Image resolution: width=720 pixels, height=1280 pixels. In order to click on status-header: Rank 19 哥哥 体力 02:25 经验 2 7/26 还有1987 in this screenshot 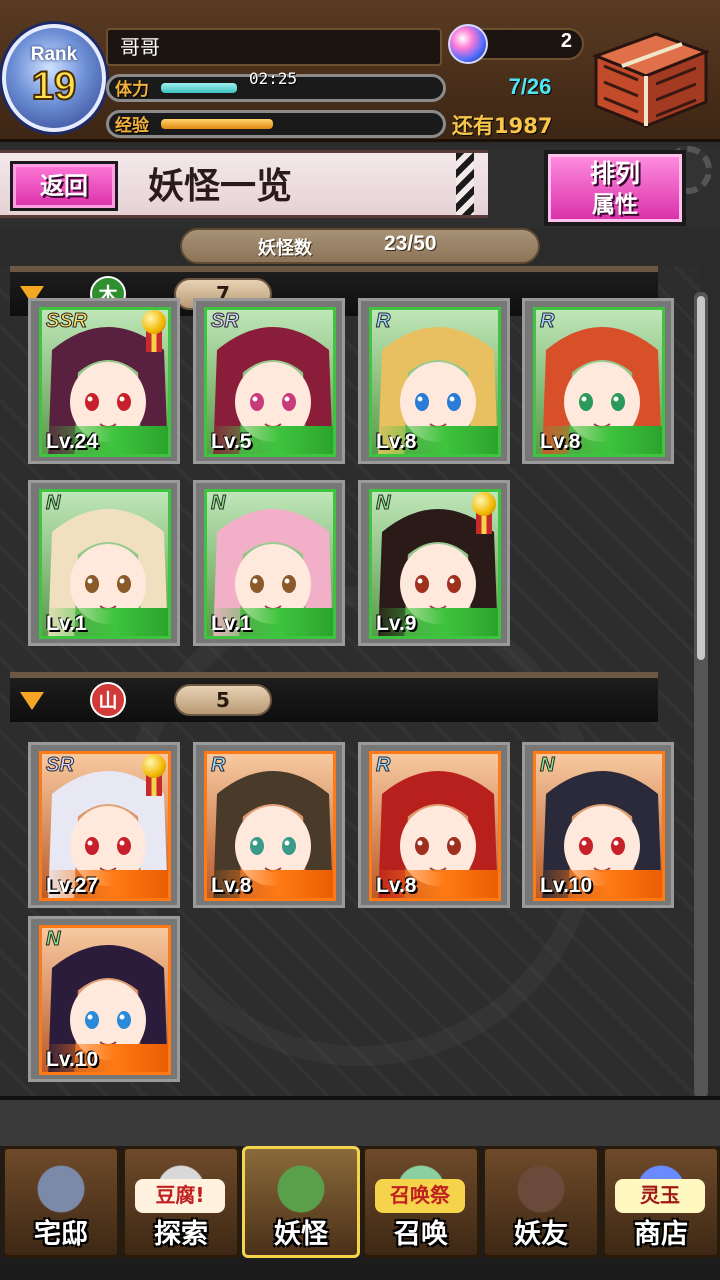, I will do `click(360, 71)`.